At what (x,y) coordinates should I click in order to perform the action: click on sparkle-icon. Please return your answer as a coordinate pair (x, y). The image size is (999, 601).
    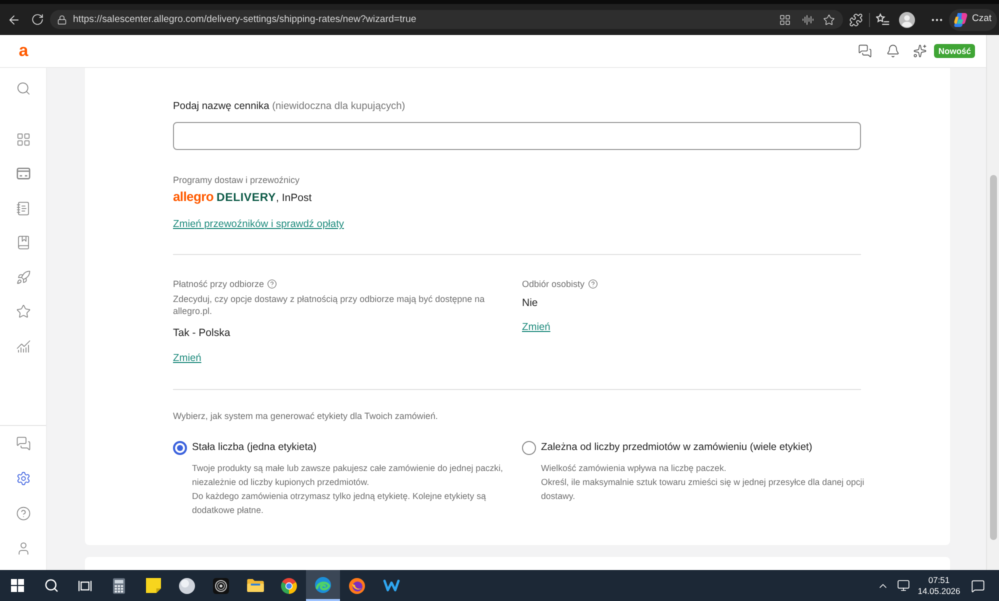
    Looking at the image, I should click on (920, 51).